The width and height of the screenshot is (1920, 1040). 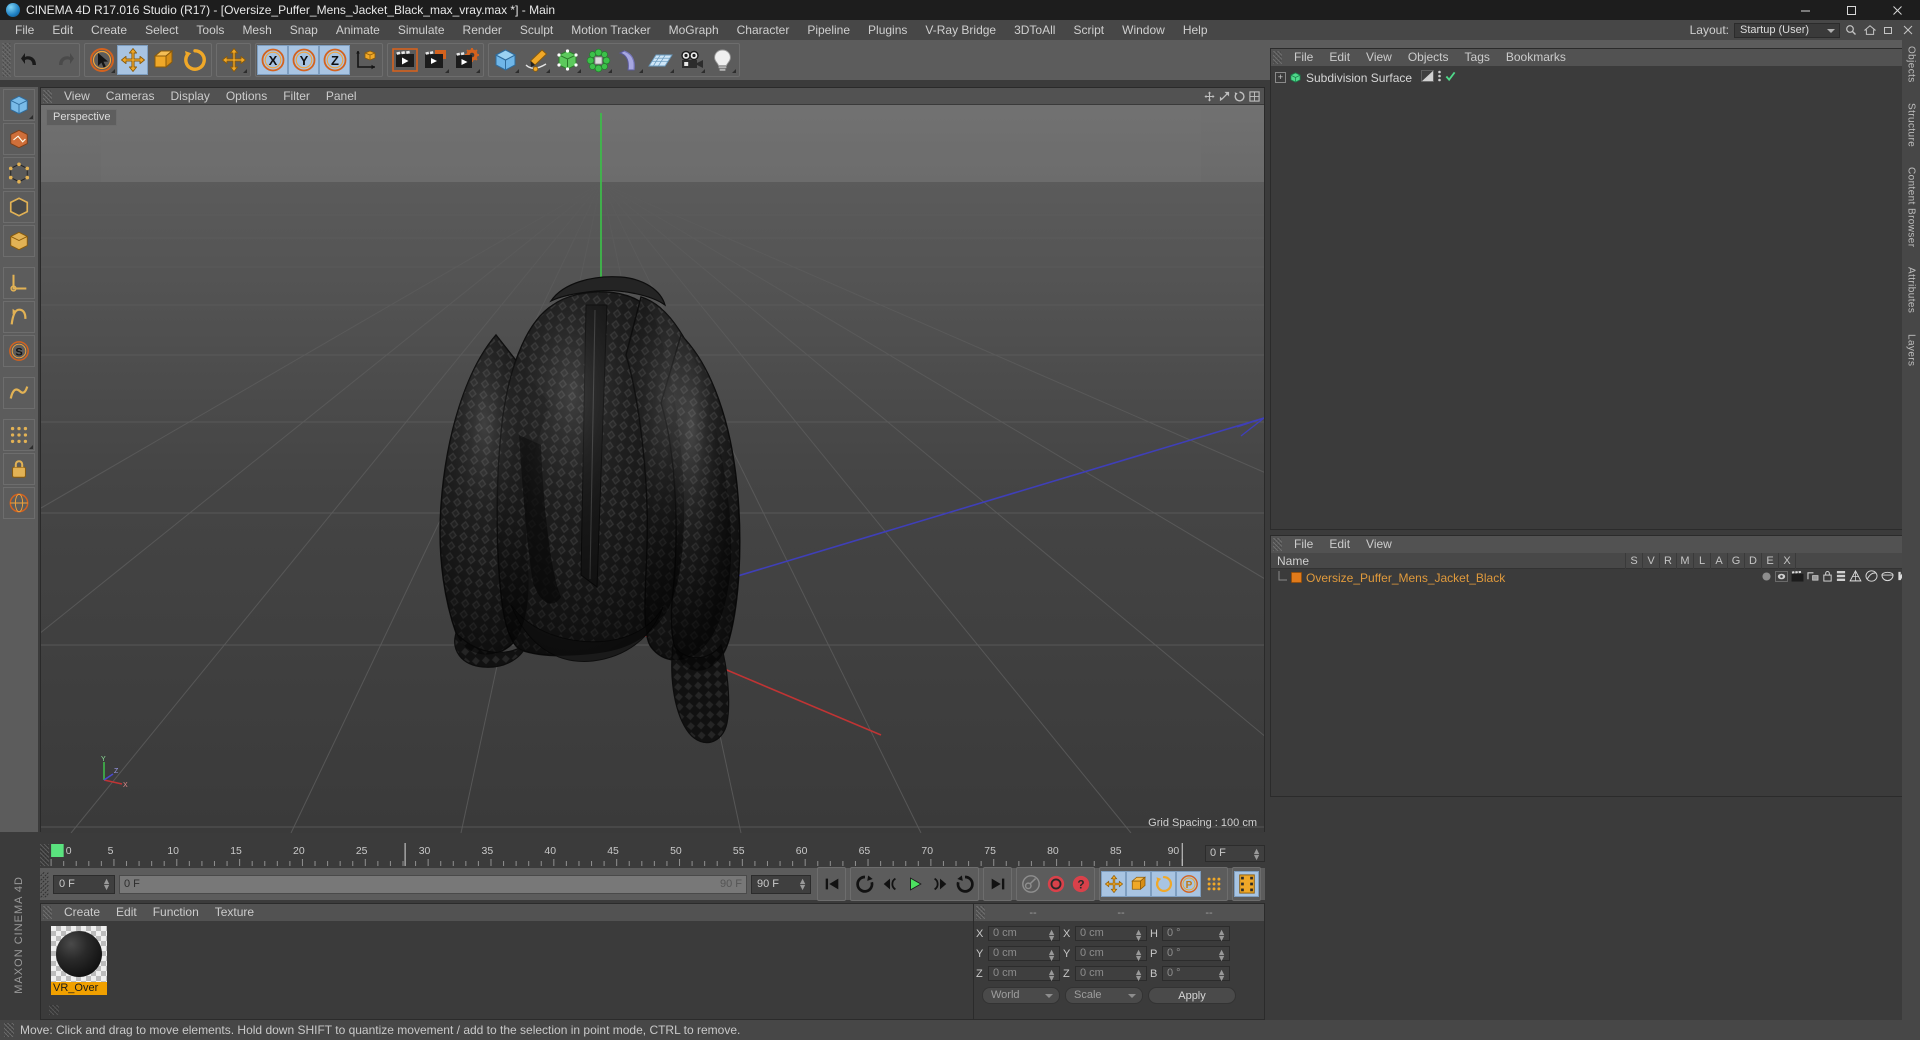 I want to click on step-forward-button, so click(x=939, y=884).